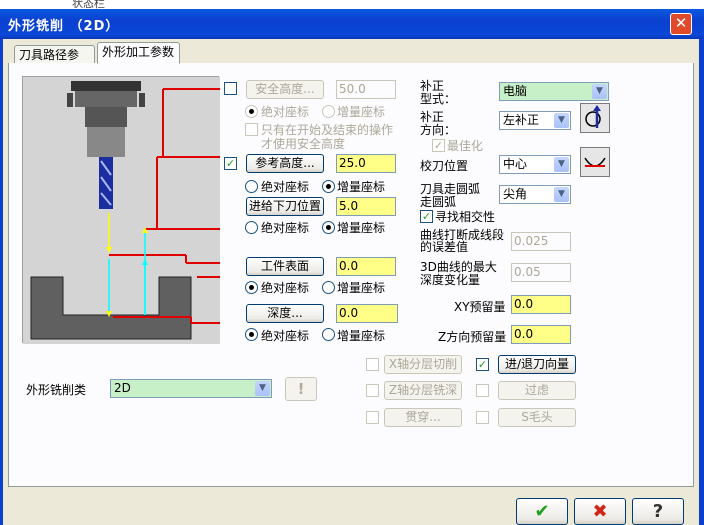 This screenshot has height=525, width=704. I want to click on close-button: ✕, so click(681, 24).